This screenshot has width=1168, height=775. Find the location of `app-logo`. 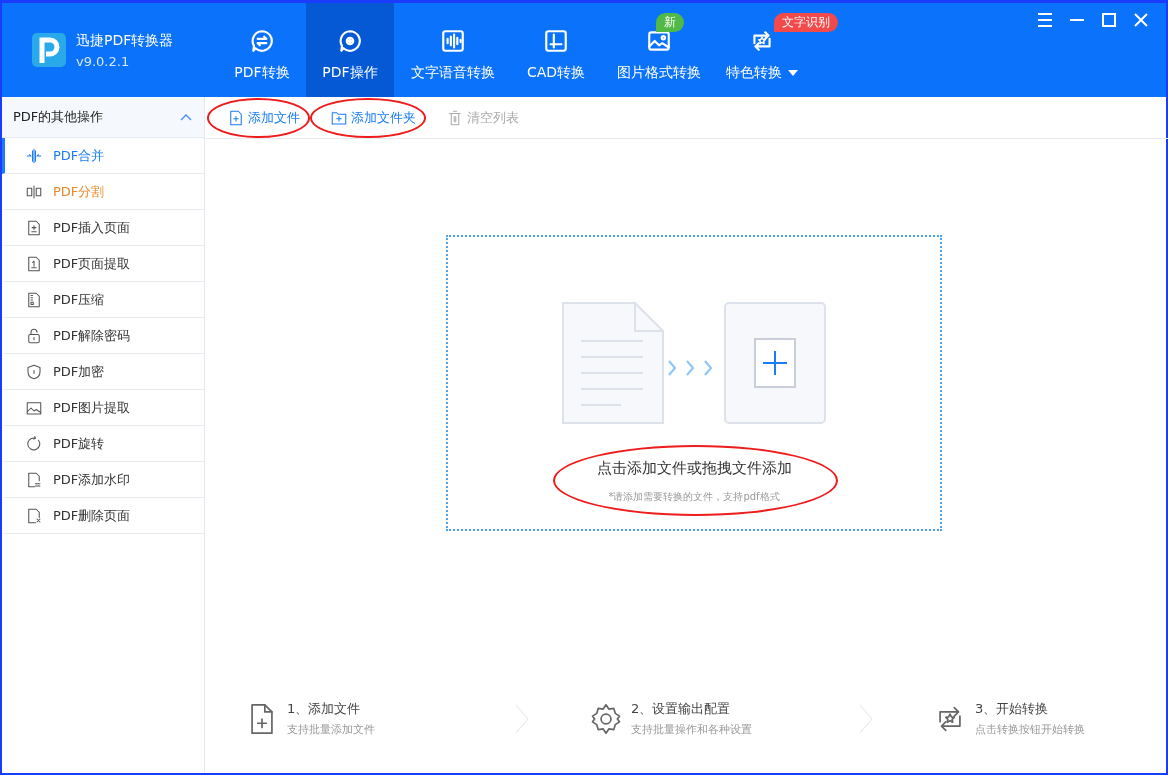

app-logo is located at coordinates (49, 50).